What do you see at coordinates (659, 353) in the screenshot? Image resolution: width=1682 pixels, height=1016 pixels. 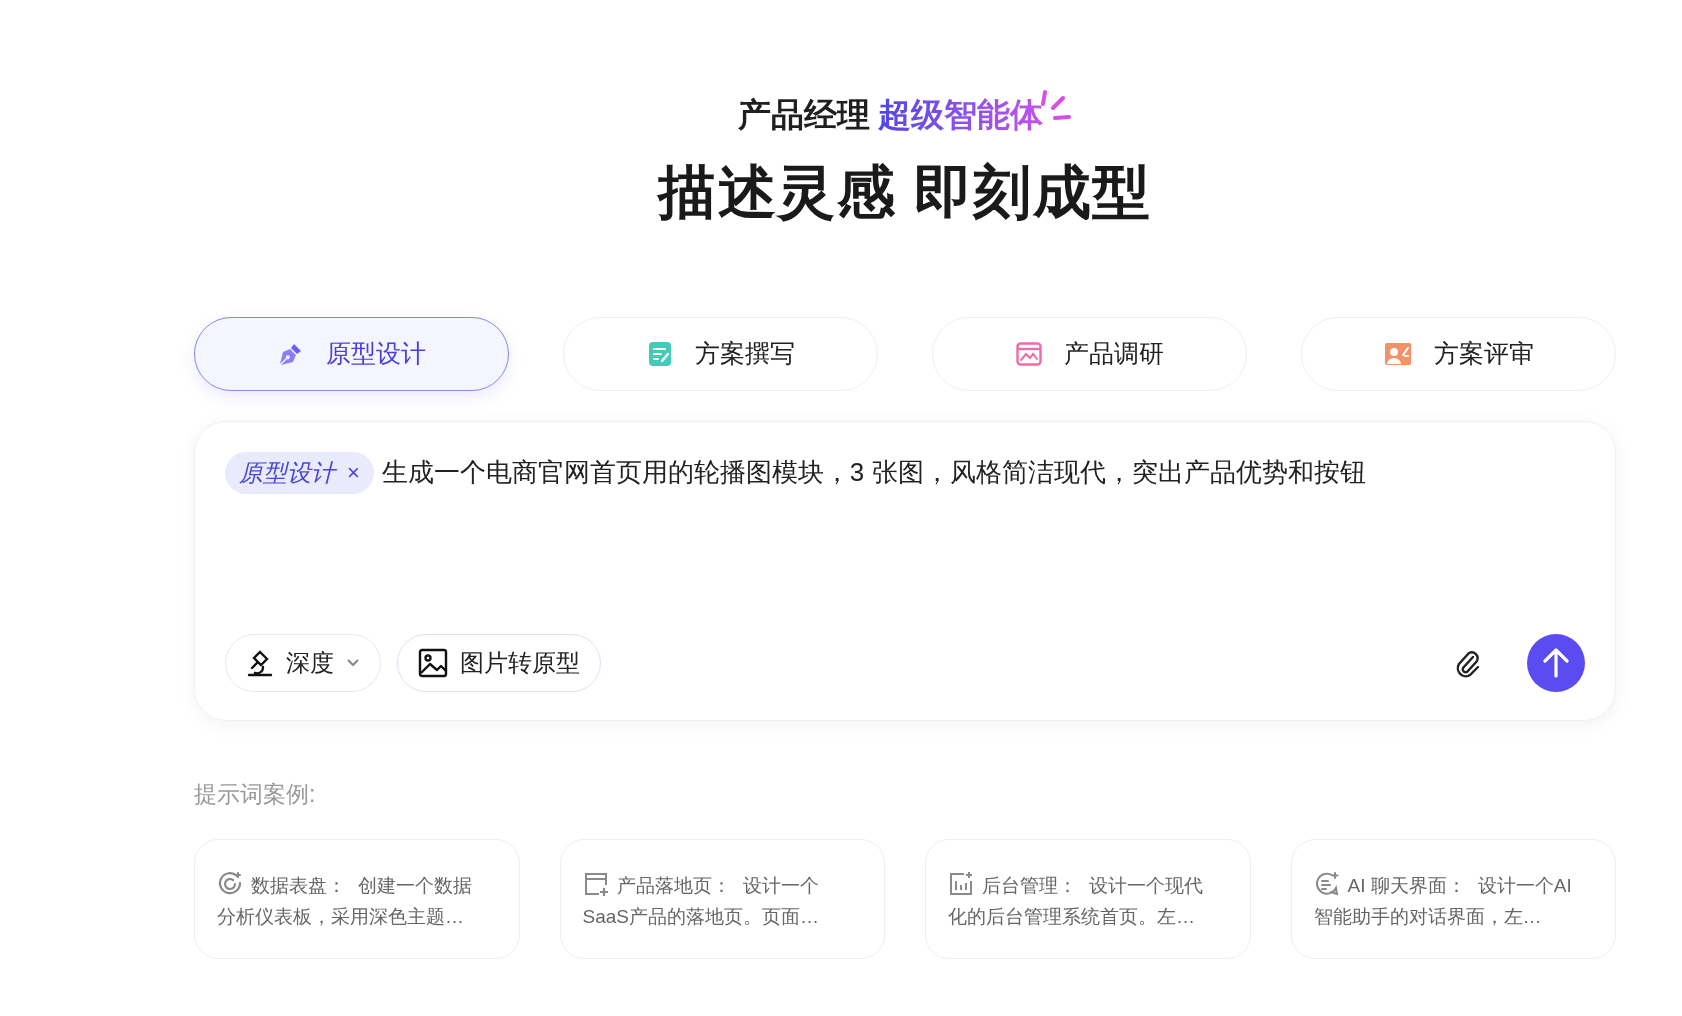 I see `document-icon` at bounding box center [659, 353].